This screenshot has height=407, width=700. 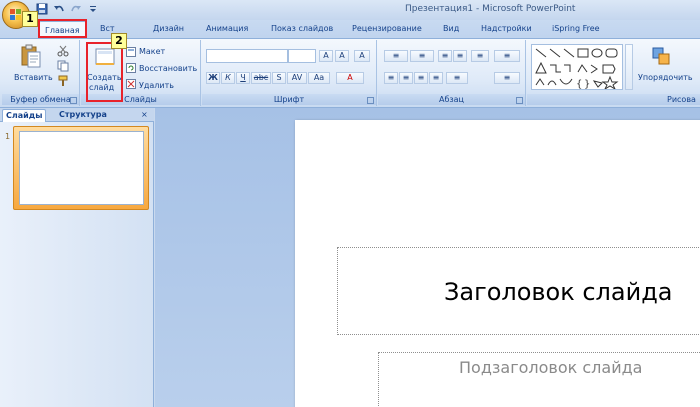 What do you see at coordinates (326, 56) in the screenshot?
I see `grow-font-button: A` at bounding box center [326, 56].